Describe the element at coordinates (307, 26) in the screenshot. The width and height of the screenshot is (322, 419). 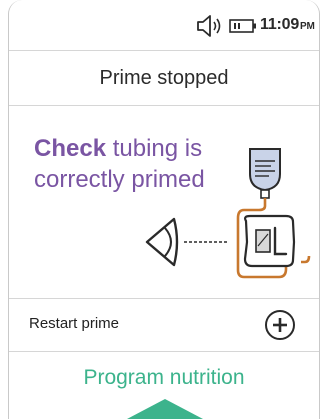
I see `status-time-suffix: PM` at that location.